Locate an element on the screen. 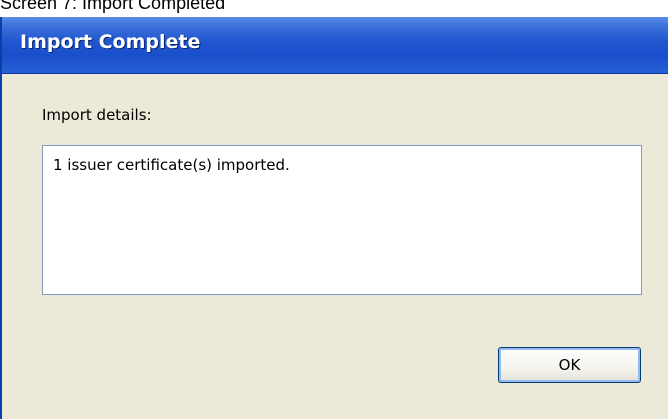 This screenshot has width=670, height=419. import-details-text: 1 issuer certificate(s) imported. is located at coordinates (171, 165).